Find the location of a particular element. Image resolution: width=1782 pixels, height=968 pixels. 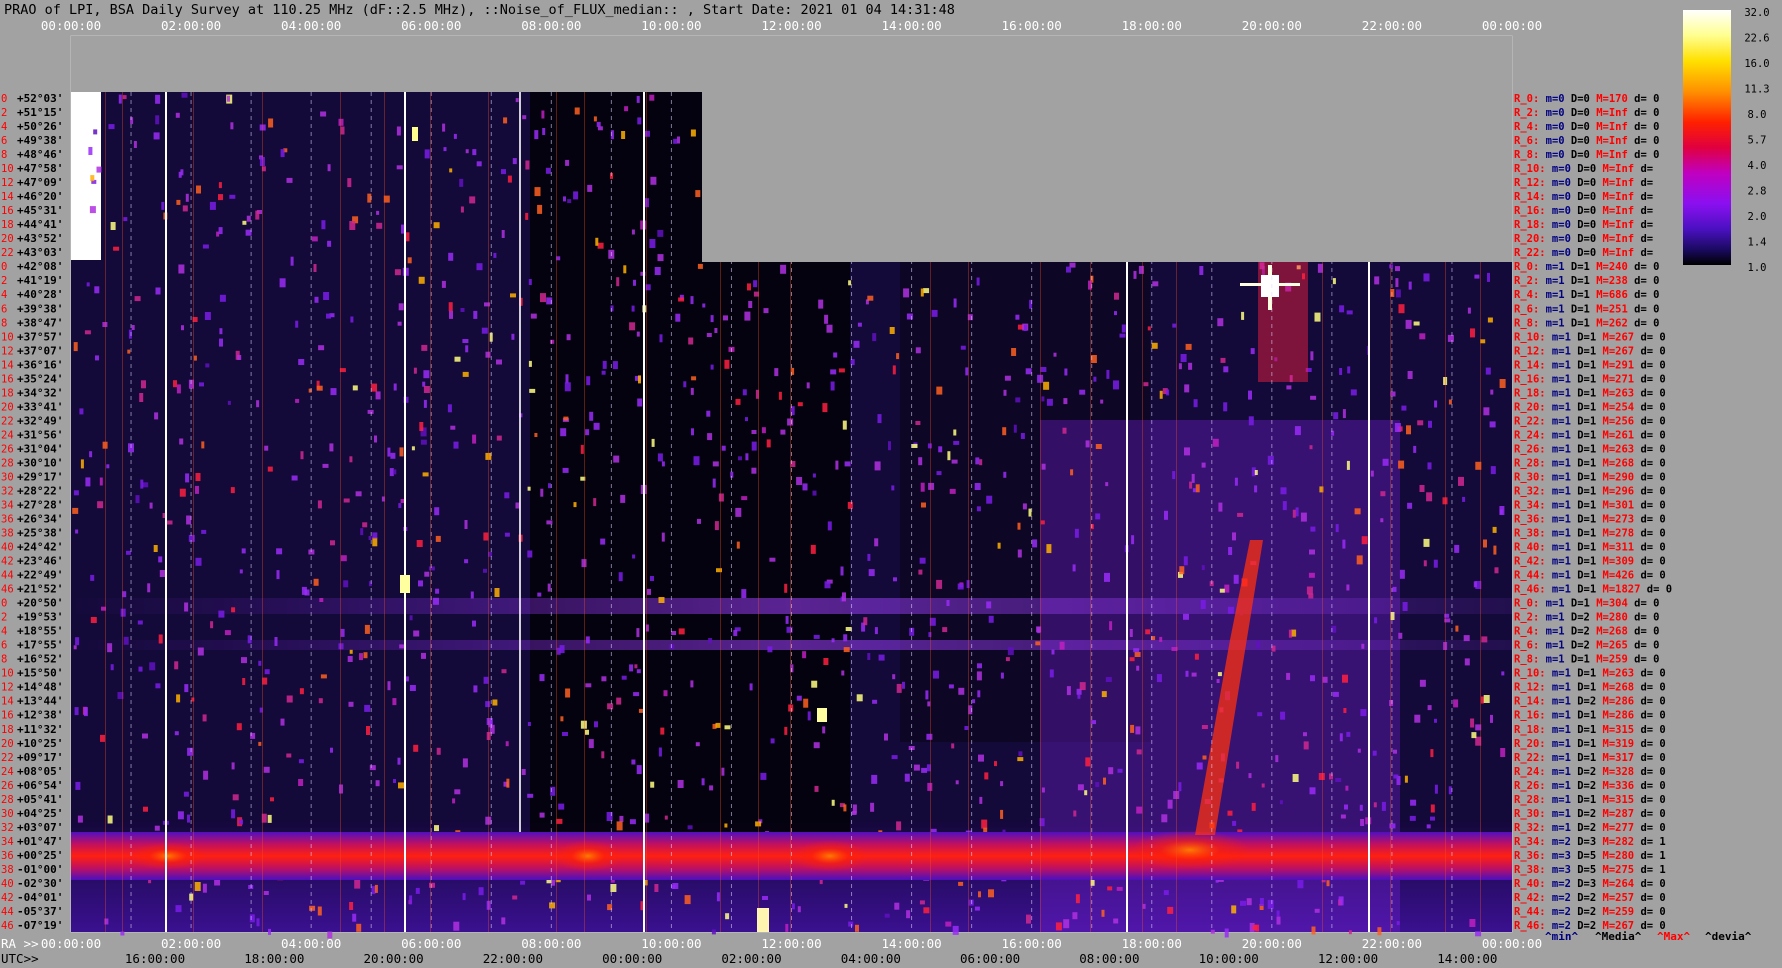

row-stat-field: M=263 is located at coordinates (1615, 674).